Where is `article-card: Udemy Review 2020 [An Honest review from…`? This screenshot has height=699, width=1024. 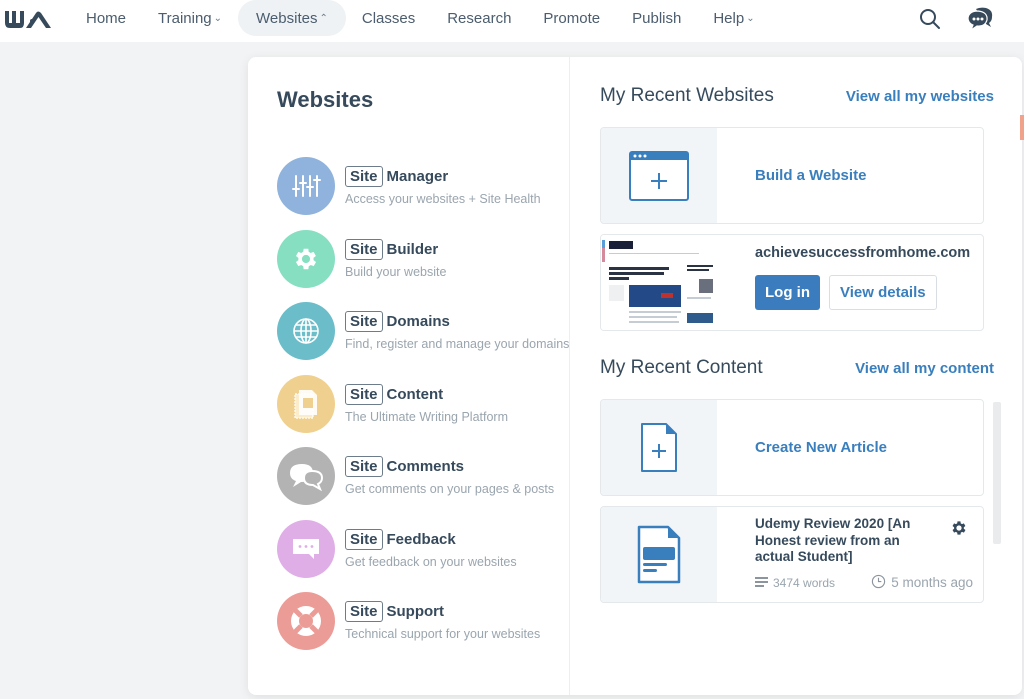
article-card: Udemy Review 2020 [An Honest review from… is located at coordinates (792, 554).